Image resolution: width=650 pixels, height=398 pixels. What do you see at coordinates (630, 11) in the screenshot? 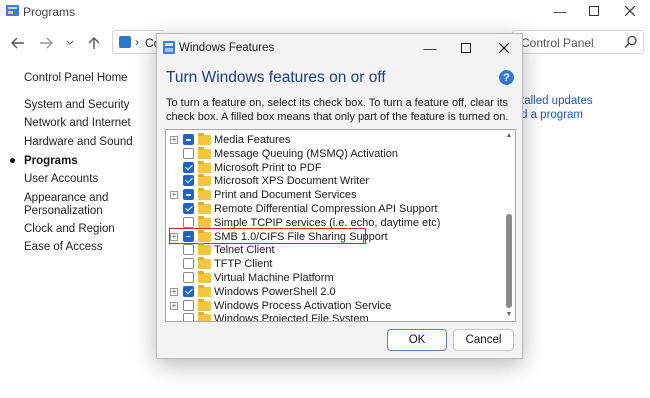
I see `close-icon` at bounding box center [630, 11].